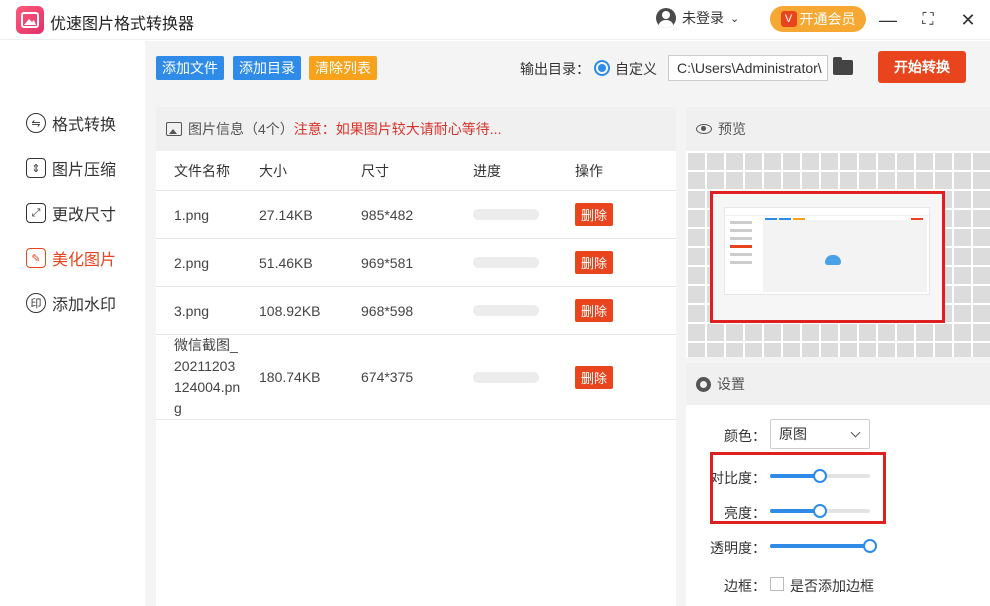 This screenshot has height=606, width=990. What do you see at coordinates (202, 170) in the screenshot?
I see `col-header-name: 文件名称` at bounding box center [202, 170].